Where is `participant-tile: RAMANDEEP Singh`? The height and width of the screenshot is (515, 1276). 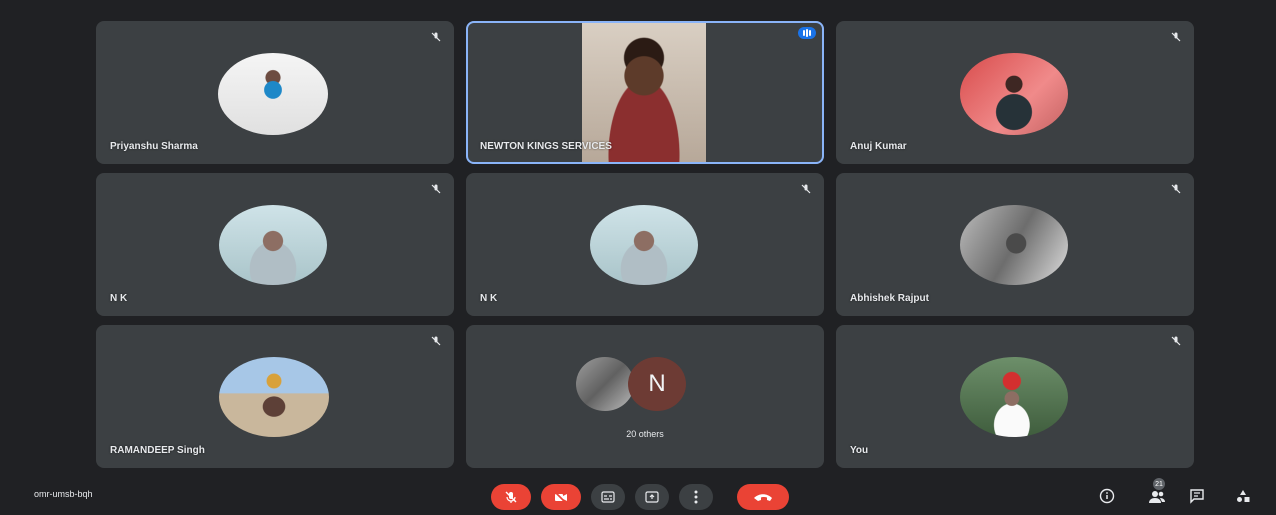
participant-tile: RAMANDEEP Singh is located at coordinates (275, 396).